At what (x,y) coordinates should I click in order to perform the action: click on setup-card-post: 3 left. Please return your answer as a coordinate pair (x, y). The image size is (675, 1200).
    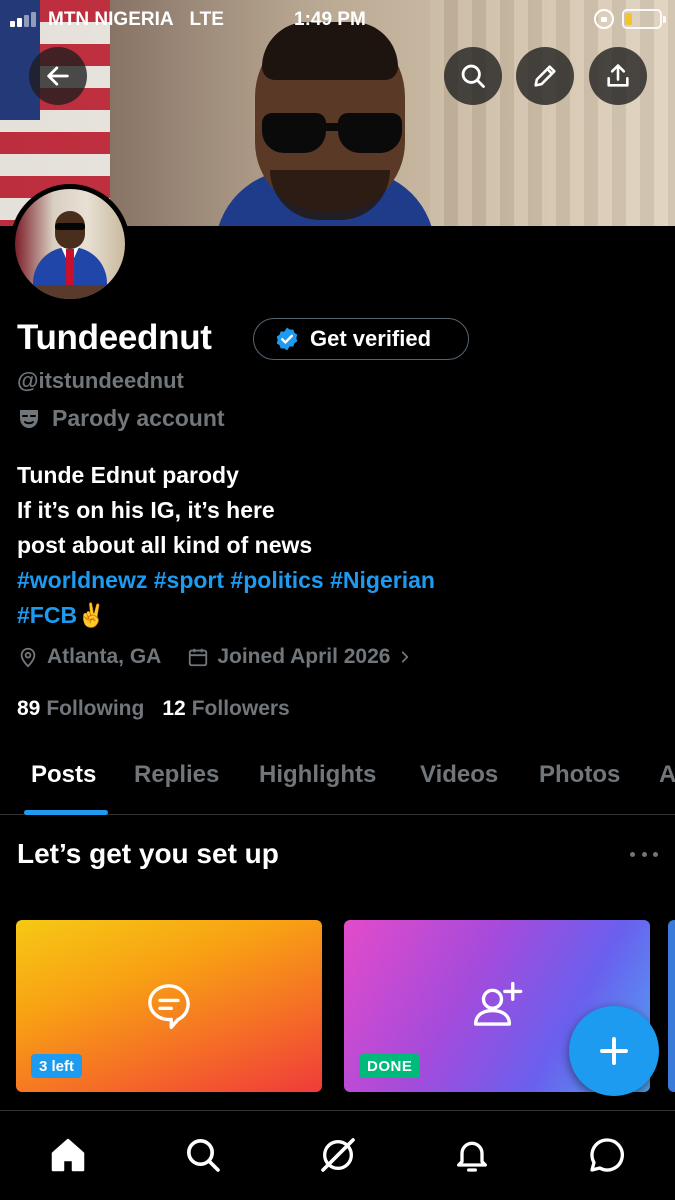
    Looking at the image, I should click on (169, 1006).